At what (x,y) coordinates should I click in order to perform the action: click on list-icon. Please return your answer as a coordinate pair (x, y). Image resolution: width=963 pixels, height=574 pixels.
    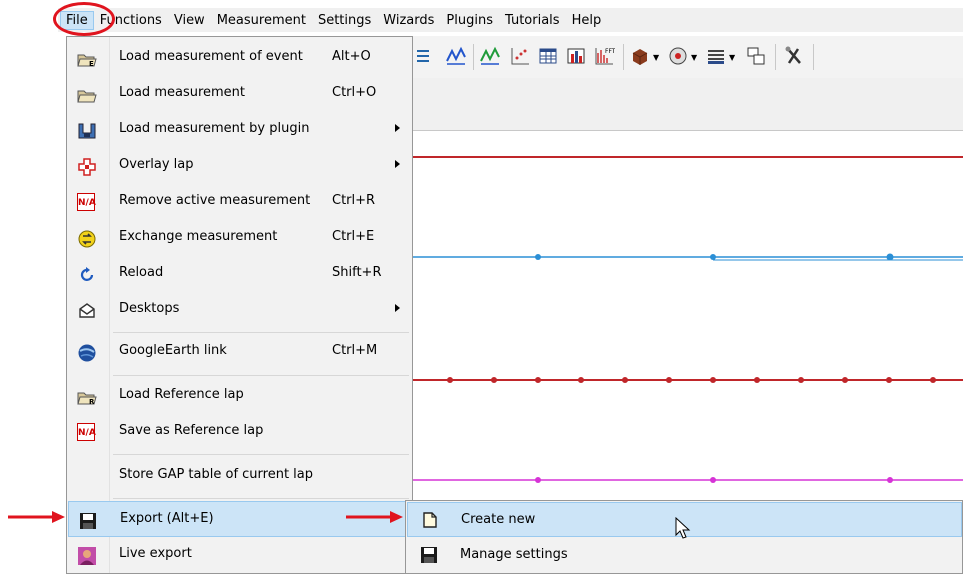
    Looking at the image, I should click on (426, 56).